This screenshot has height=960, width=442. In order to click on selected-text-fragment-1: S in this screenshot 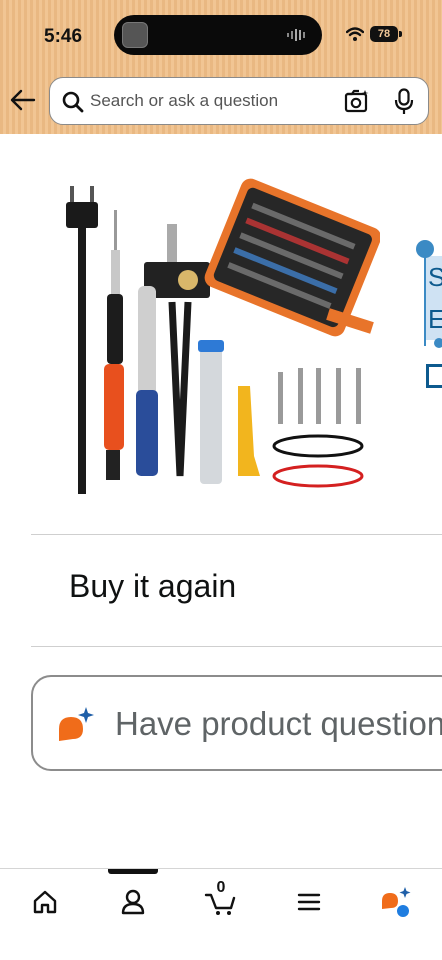, I will do `click(435, 277)`.